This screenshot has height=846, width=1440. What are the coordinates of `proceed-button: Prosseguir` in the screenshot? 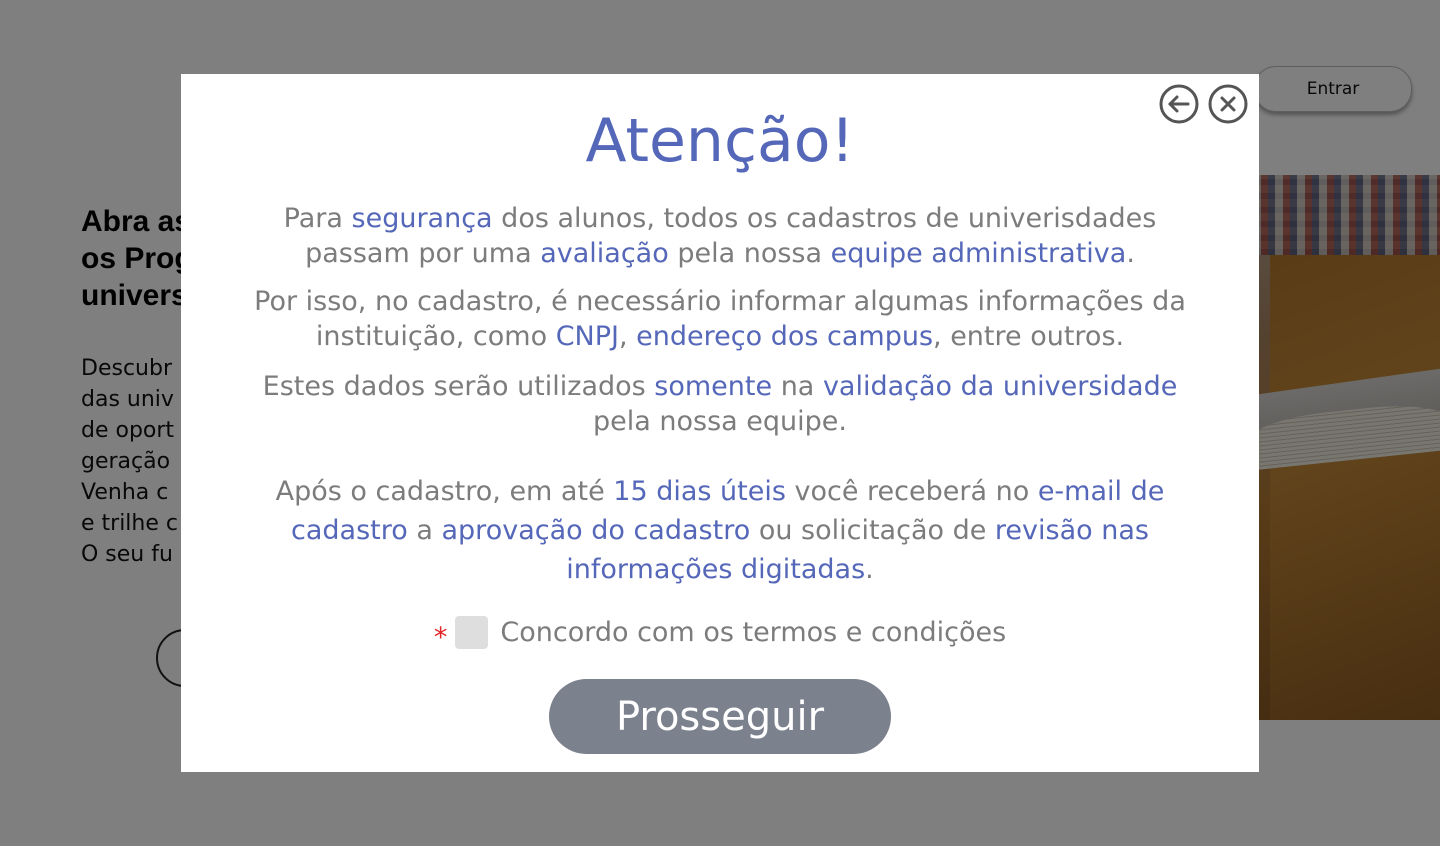 It's located at (720, 716).